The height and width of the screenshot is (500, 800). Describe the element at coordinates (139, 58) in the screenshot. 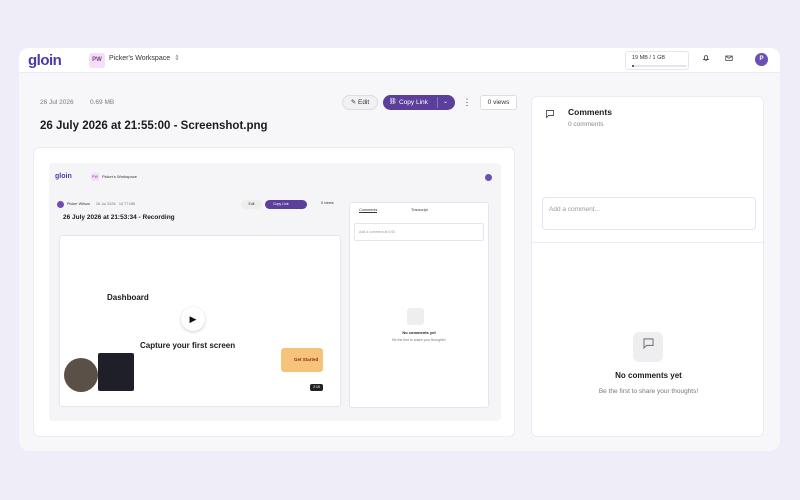

I see `workspace-name: Picker's Workspace` at that location.